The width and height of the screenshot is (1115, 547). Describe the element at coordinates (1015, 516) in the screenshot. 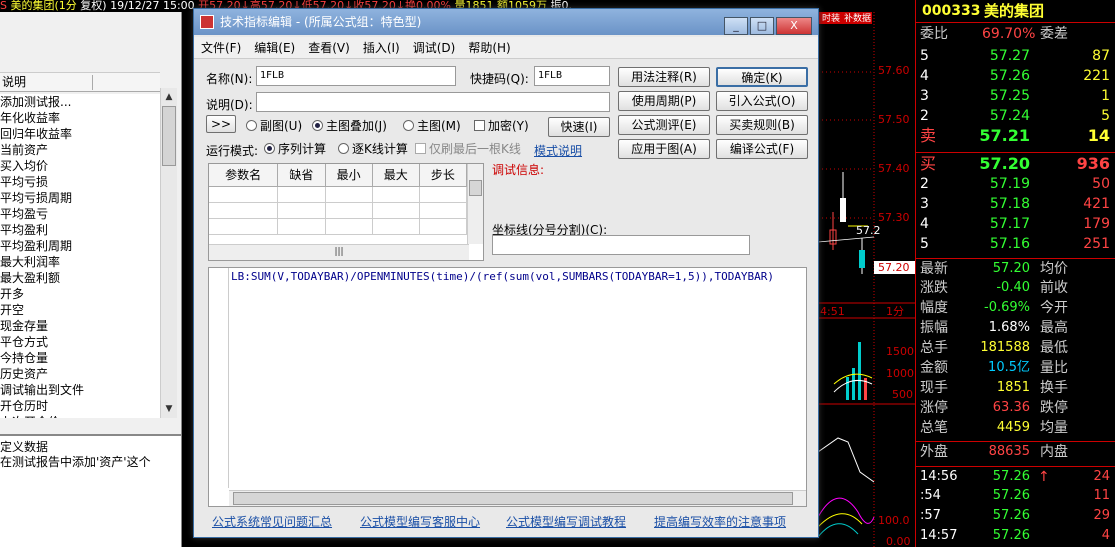

I see `tick-row: :57 57.26 29` at that location.